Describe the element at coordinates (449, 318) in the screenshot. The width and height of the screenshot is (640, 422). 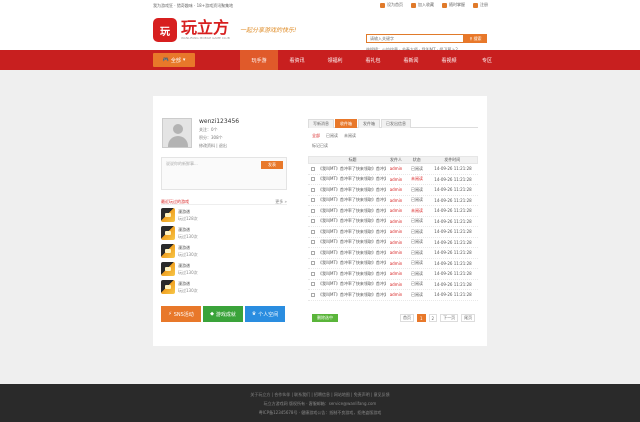
I see `page-next: 下一页` at that location.